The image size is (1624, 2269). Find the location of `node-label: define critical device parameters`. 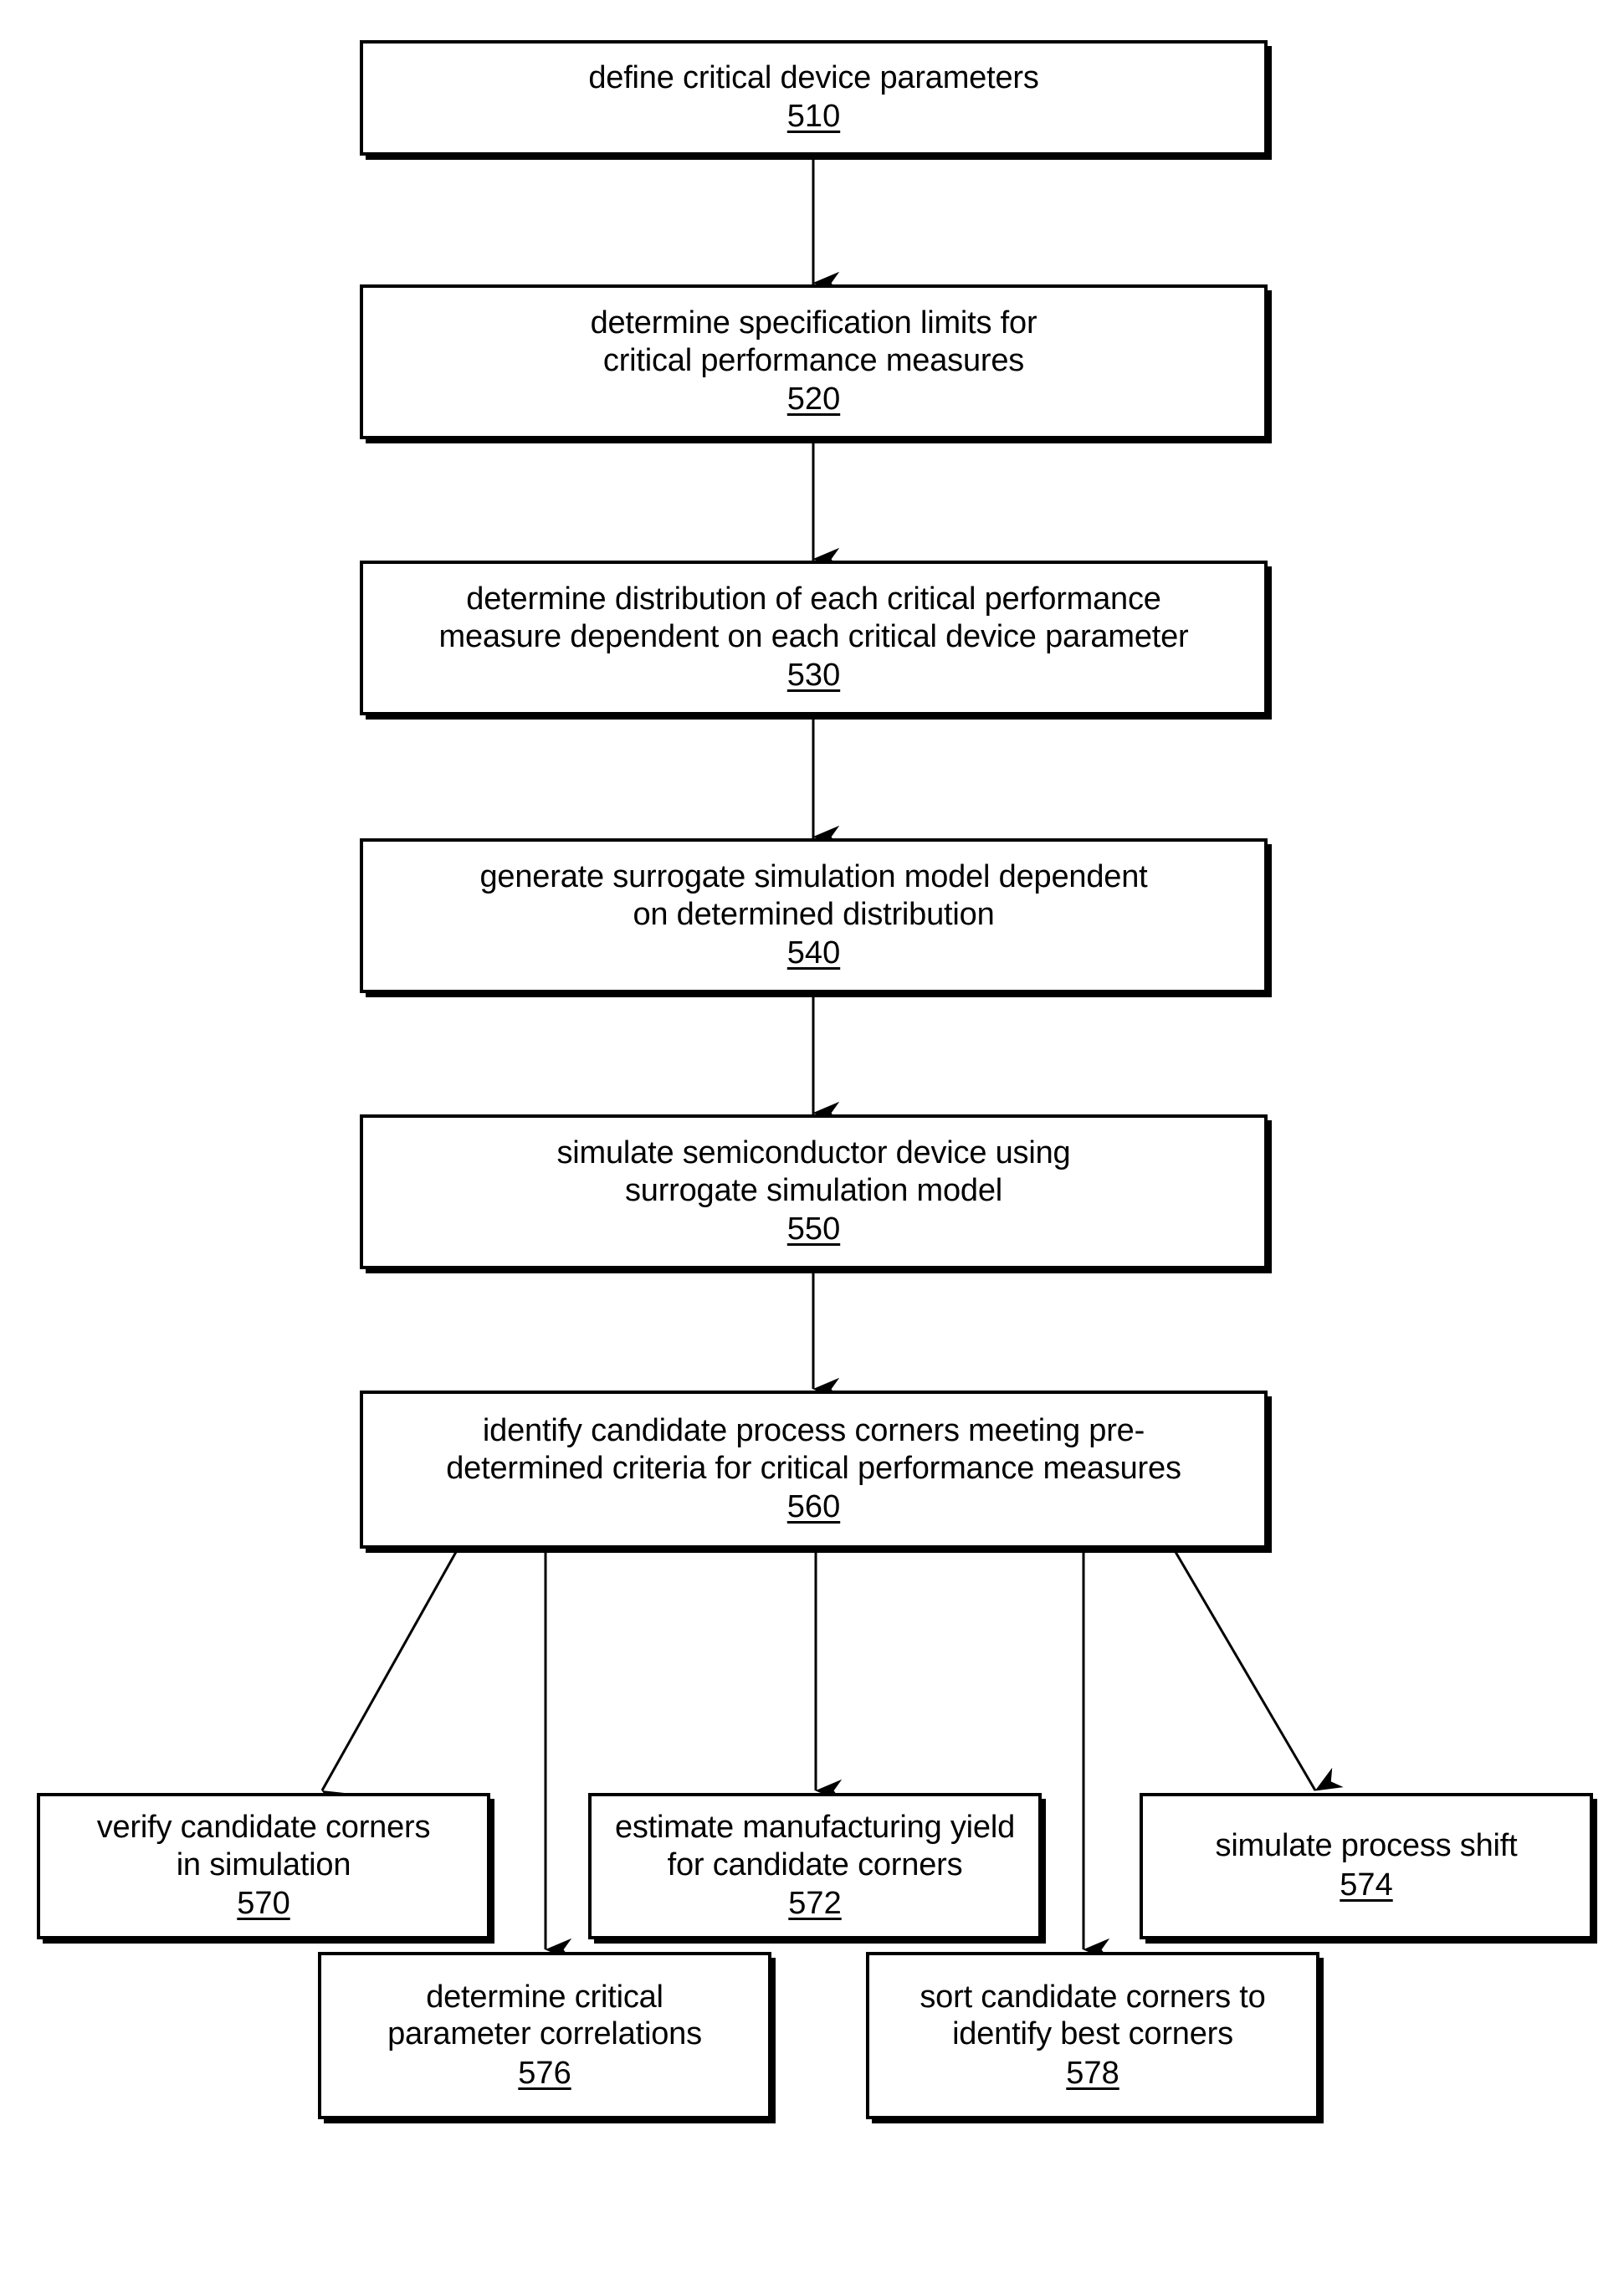

node-label: define critical device parameters is located at coordinates (813, 77).